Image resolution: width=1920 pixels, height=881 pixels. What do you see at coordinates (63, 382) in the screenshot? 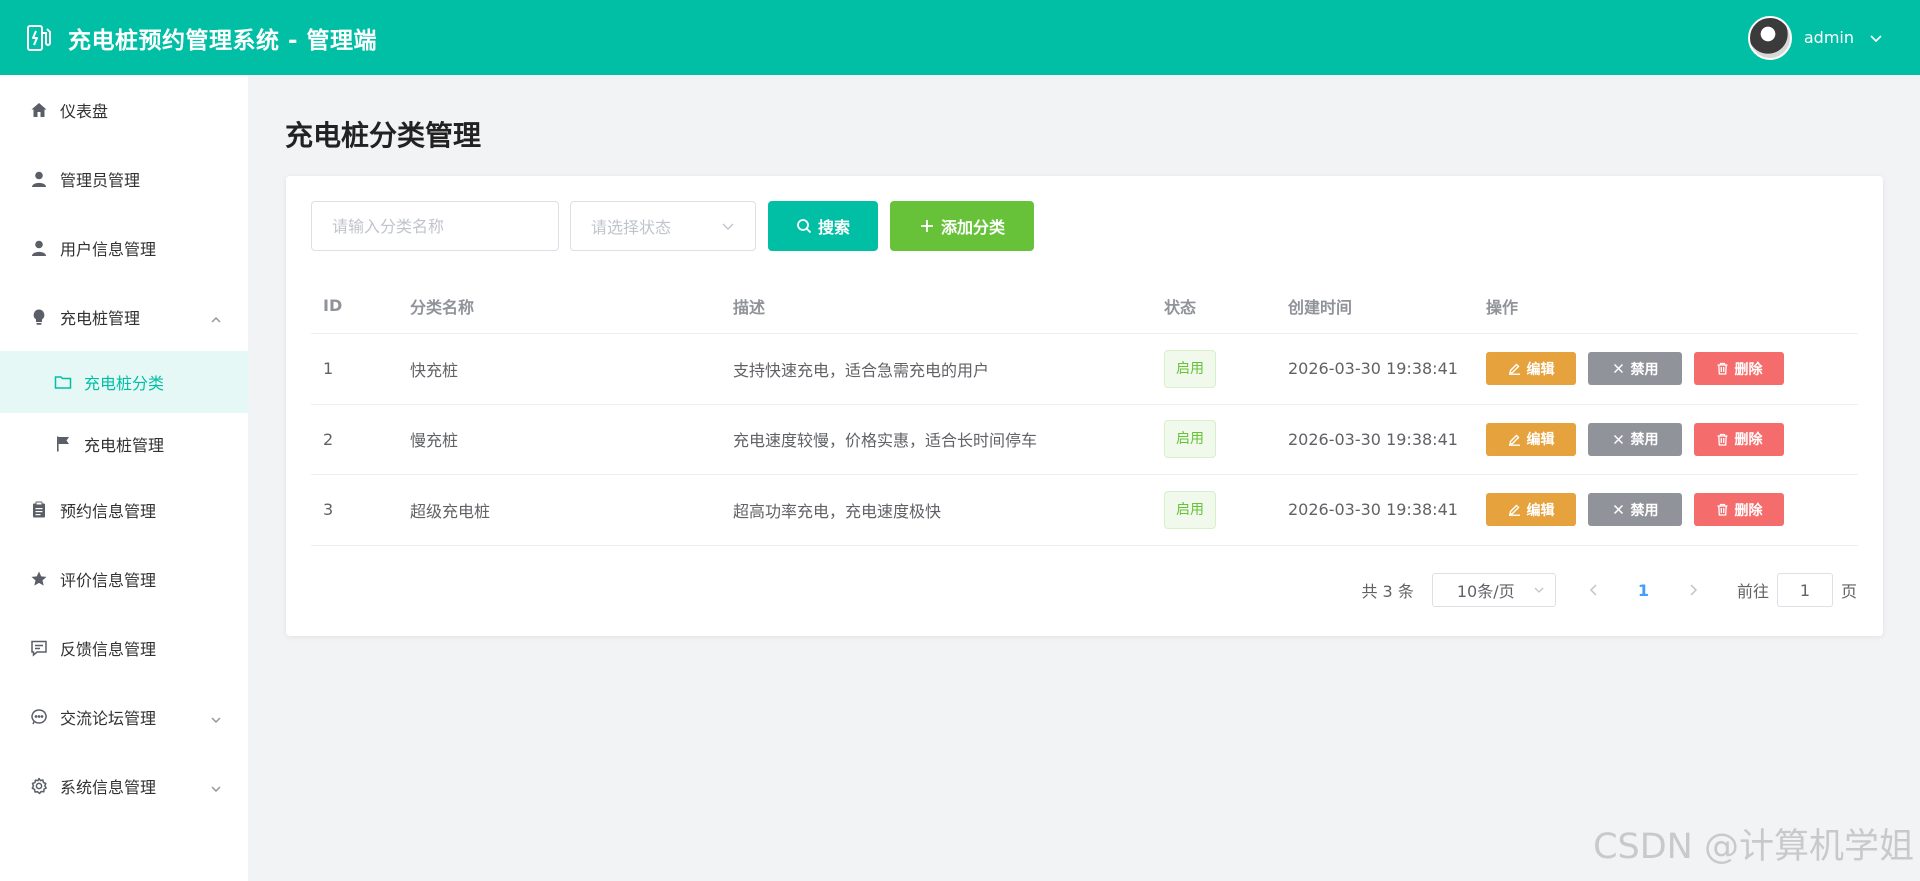
I see `folder-icon` at bounding box center [63, 382].